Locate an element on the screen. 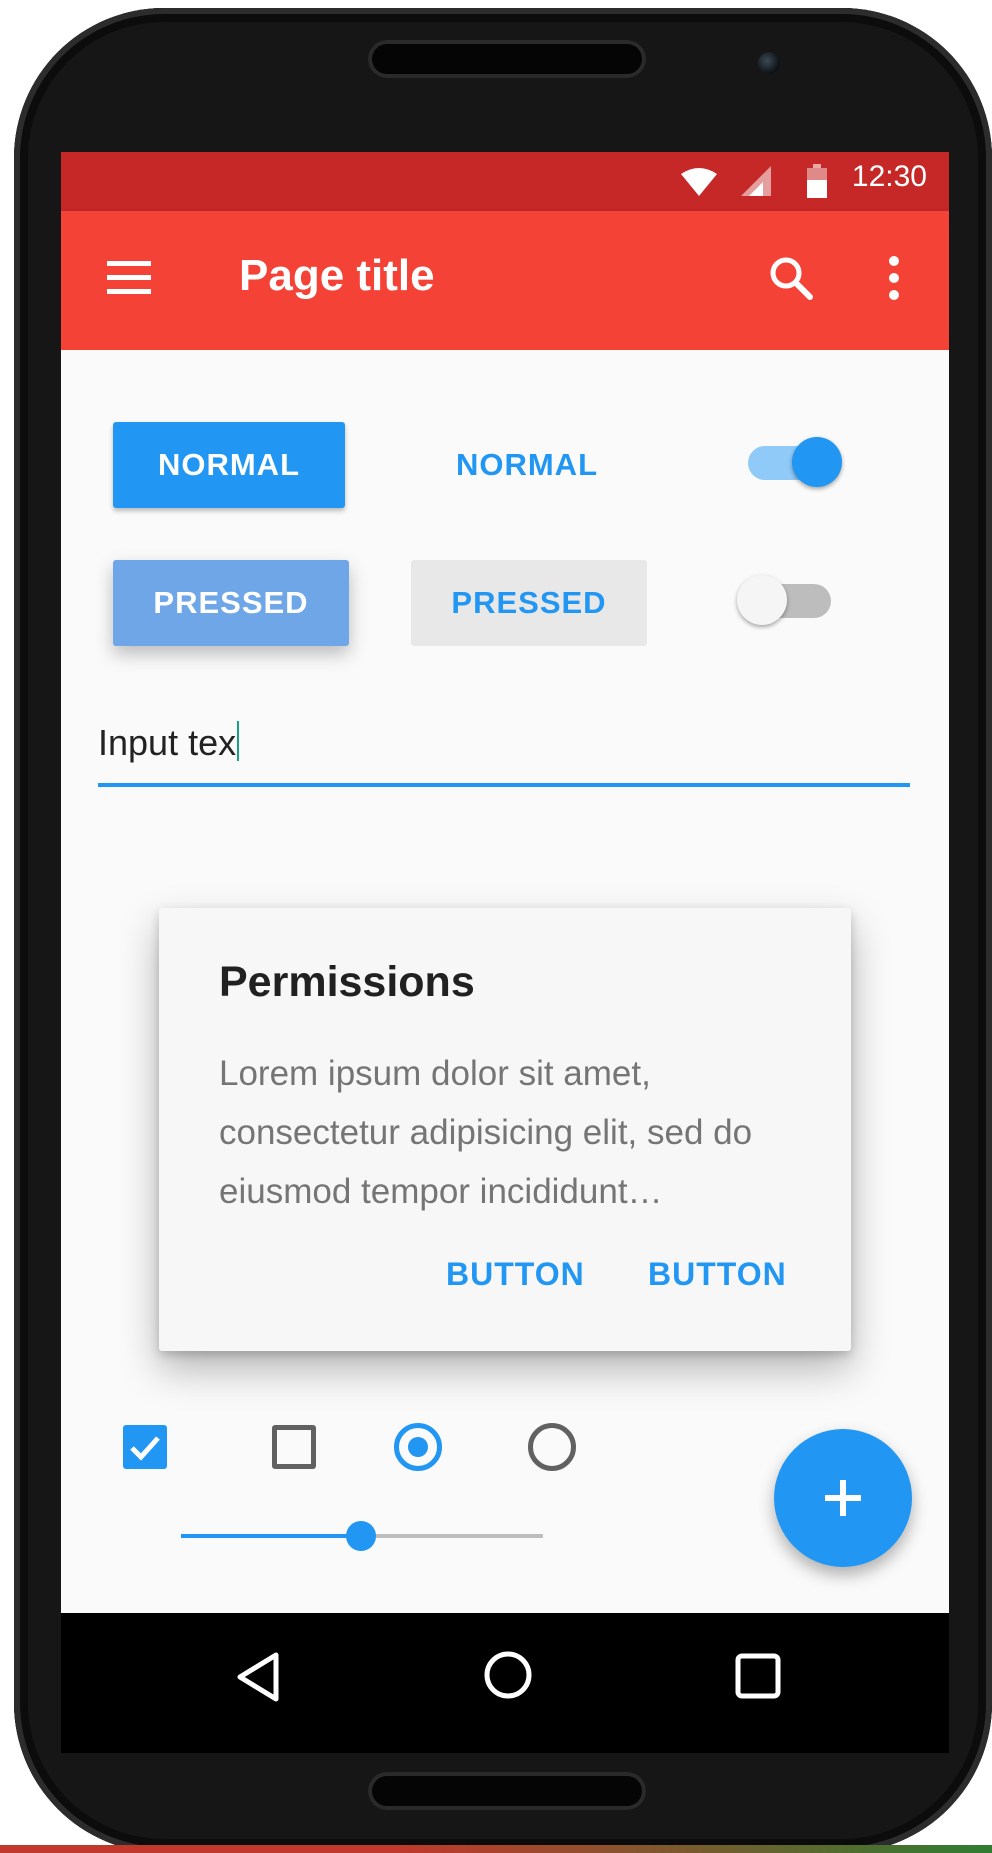  text-field: Input tex is located at coordinates (504, 747).